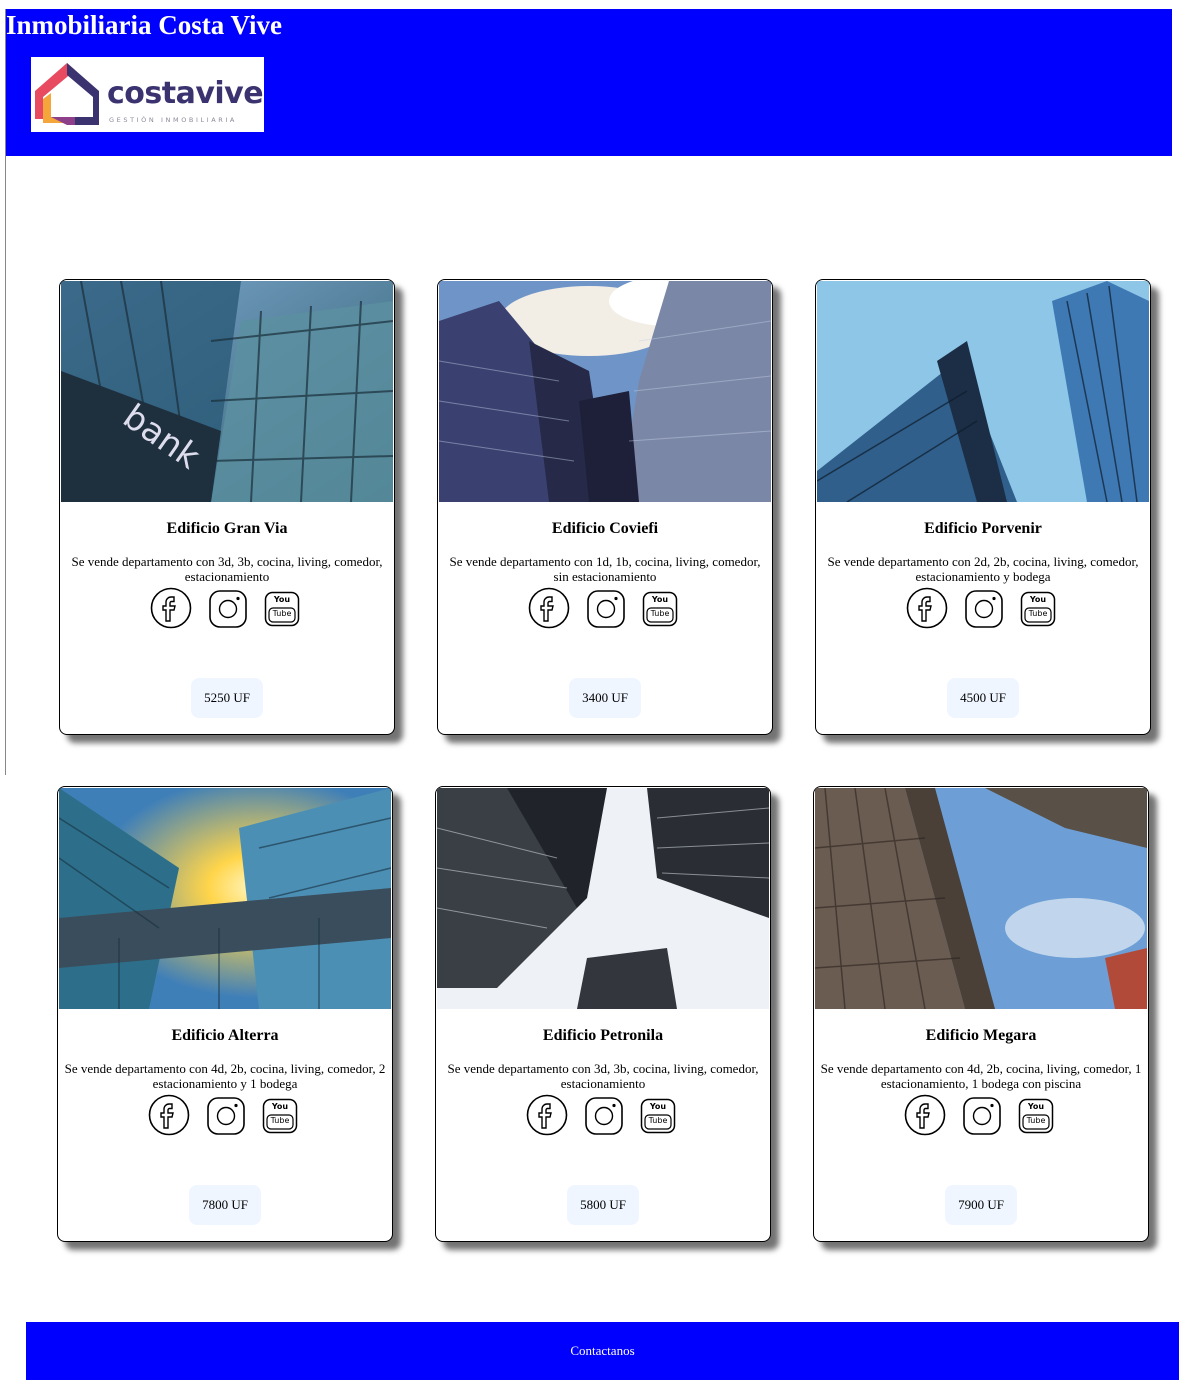 The width and height of the screenshot is (1194, 1394). What do you see at coordinates (603, 1205) in the screenshot?
I see `price-badge: 5800 UF` at bounding box center [603, 1205].